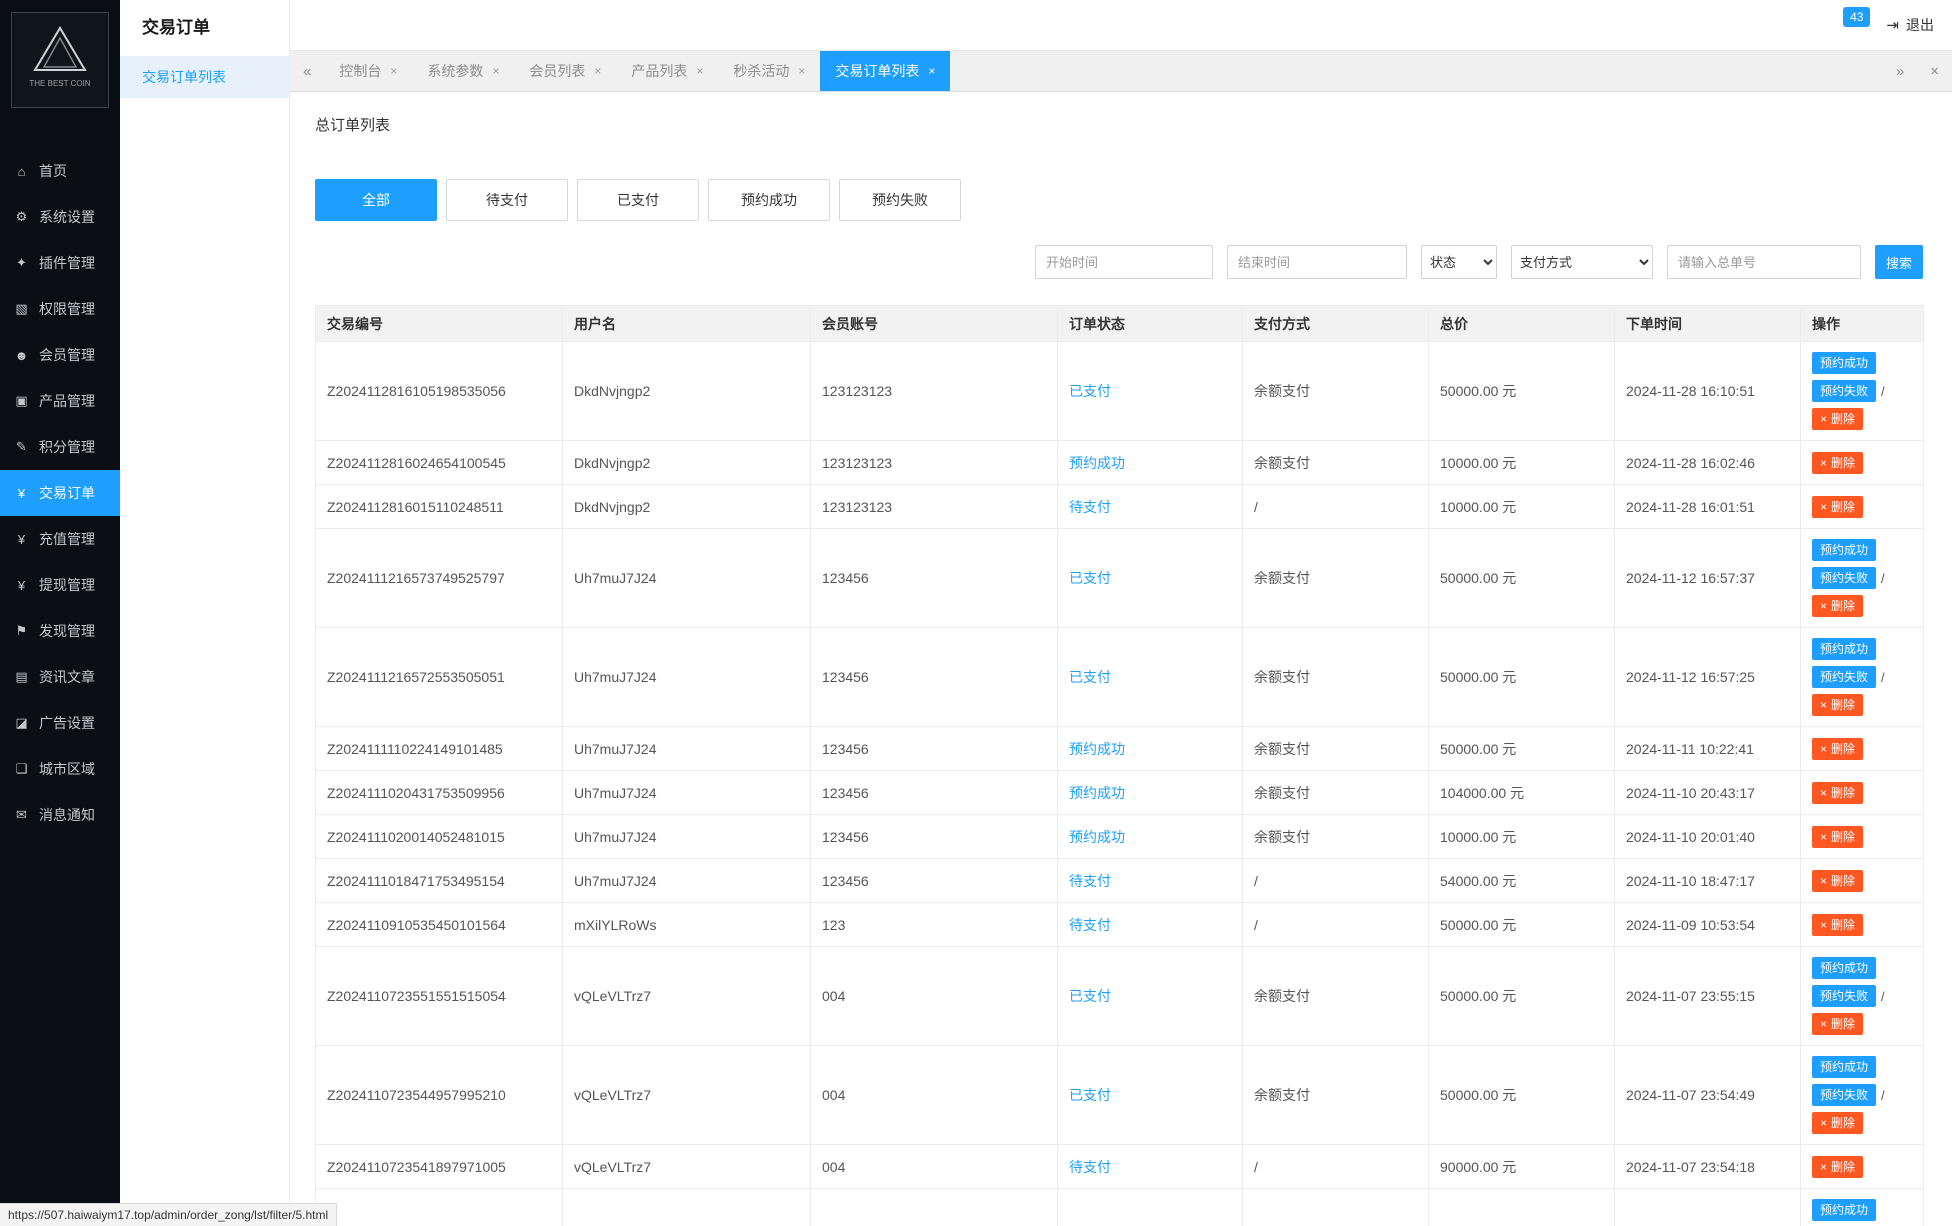 Image resolution: width=1952 pixels, height=1226 pixels. What do you see at coordinates (60, 493) in the screenshot?
I see `sidebar-item-trade-orders: ¥ 交易订单` at bounding box center [60, 493].